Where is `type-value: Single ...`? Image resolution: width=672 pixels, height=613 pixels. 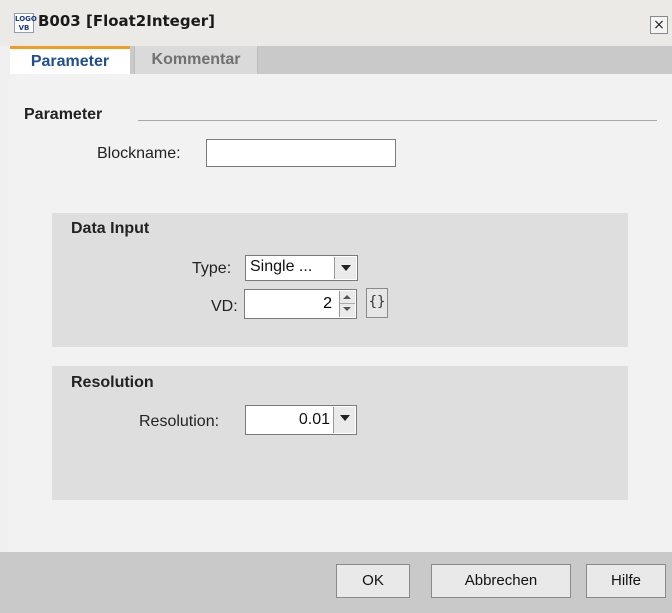
type-value: Single ... is located at coordinates (281, 266).